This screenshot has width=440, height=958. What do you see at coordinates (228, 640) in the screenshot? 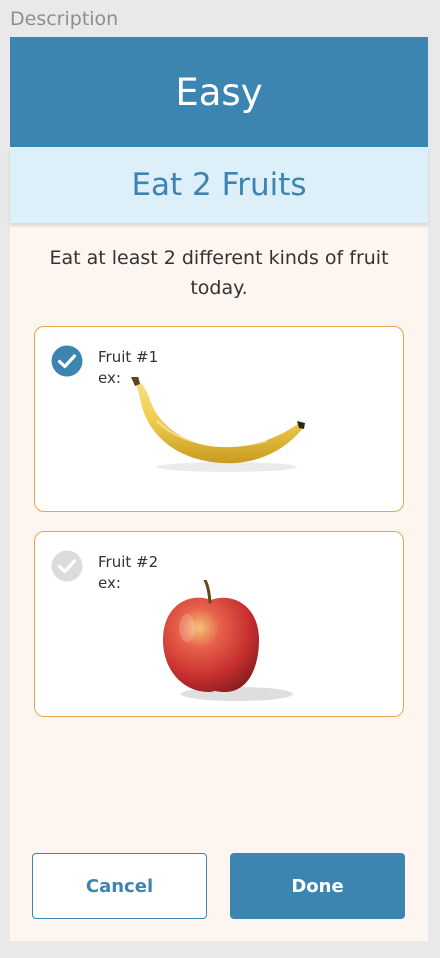
I see `apple-image` at bounding box center [228, 640].